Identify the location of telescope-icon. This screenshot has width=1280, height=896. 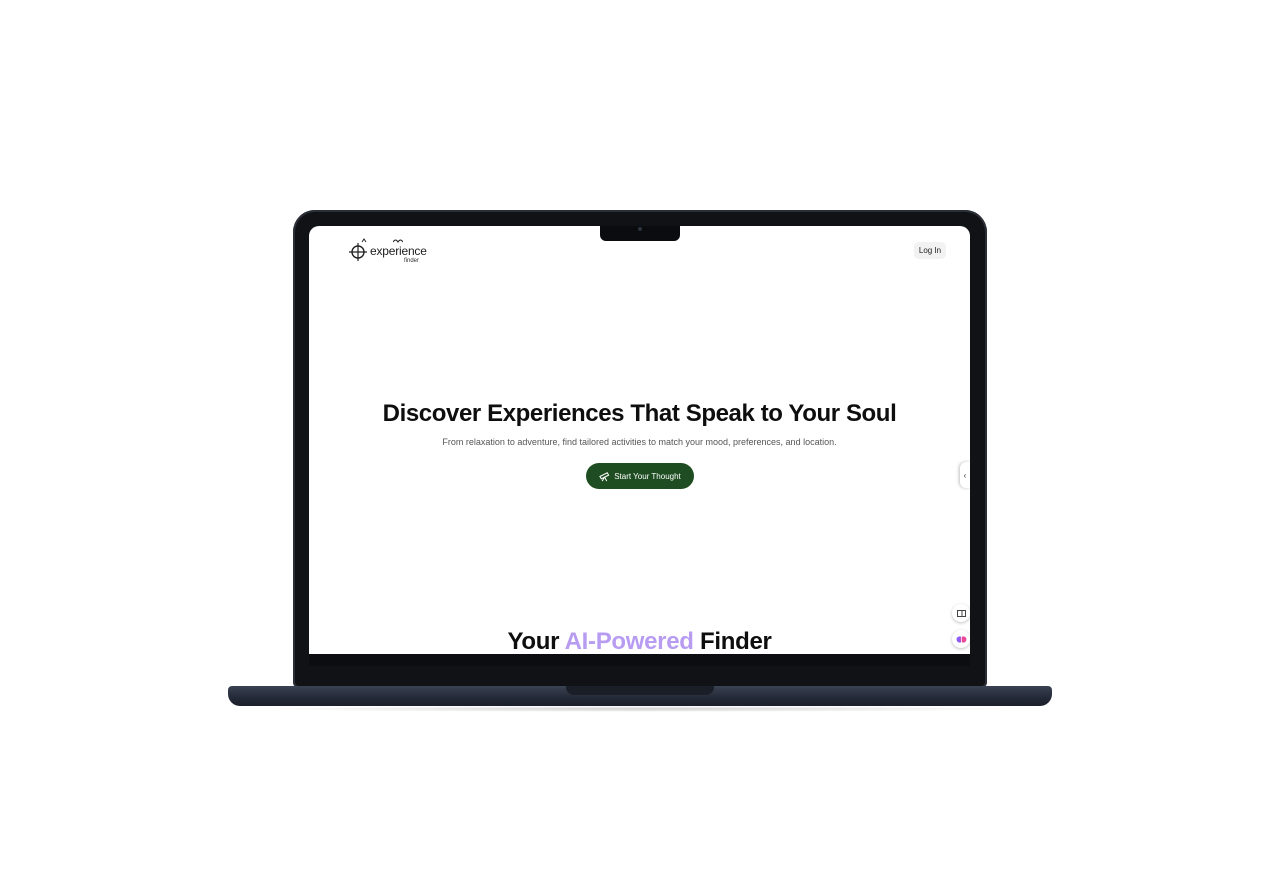
(604, 476).